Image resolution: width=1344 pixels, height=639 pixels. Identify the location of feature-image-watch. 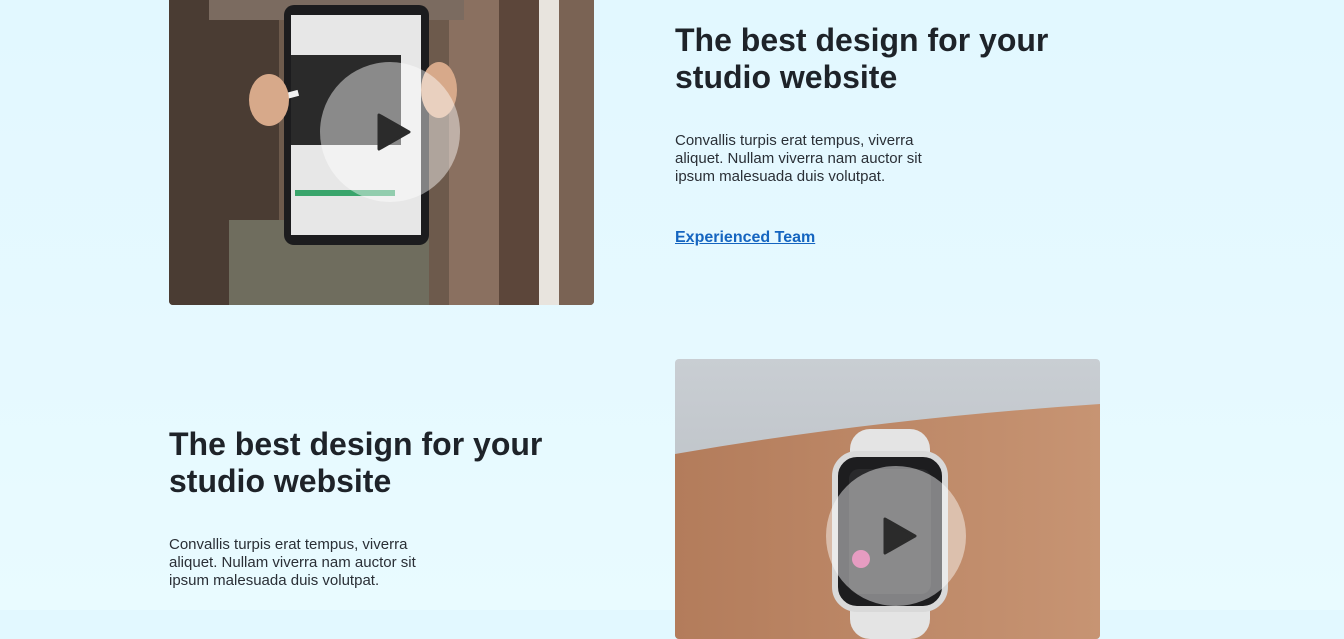
(887, 499).